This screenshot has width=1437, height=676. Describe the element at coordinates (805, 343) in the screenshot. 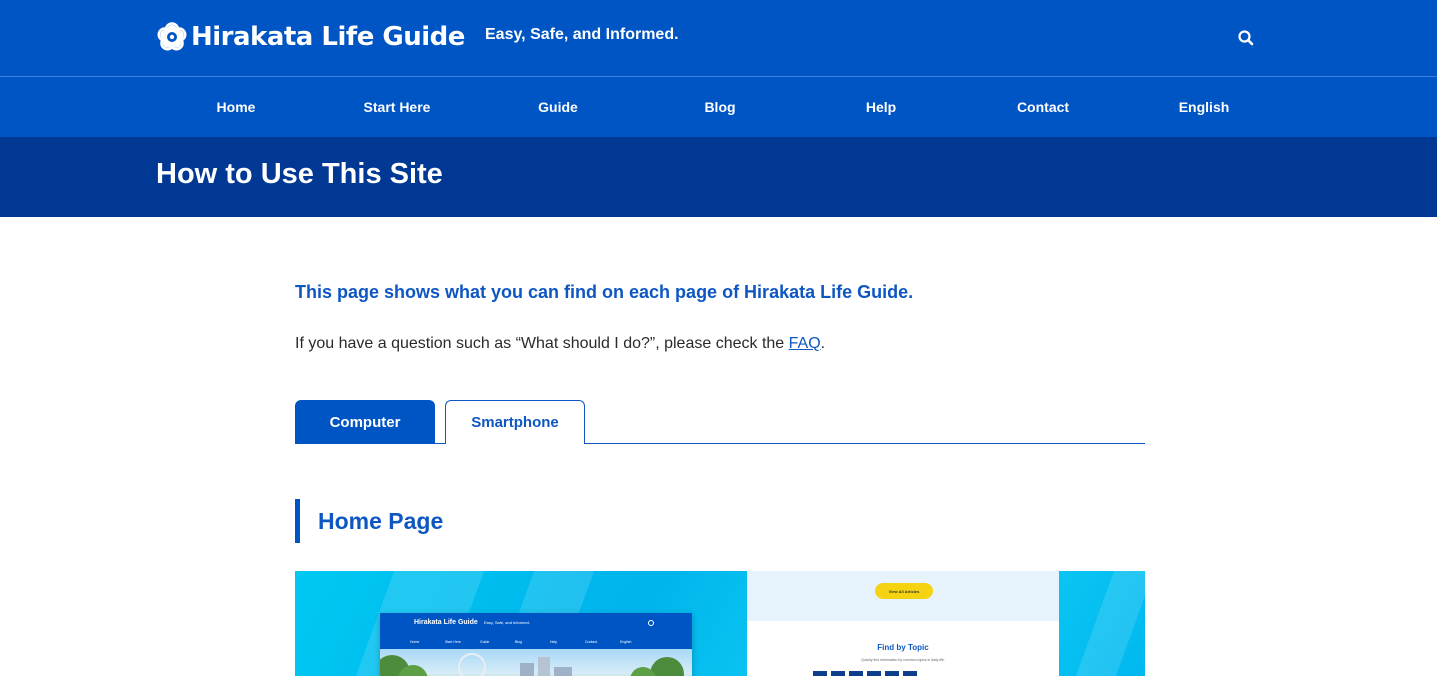

I see `faq-link: FAQ` at that location.